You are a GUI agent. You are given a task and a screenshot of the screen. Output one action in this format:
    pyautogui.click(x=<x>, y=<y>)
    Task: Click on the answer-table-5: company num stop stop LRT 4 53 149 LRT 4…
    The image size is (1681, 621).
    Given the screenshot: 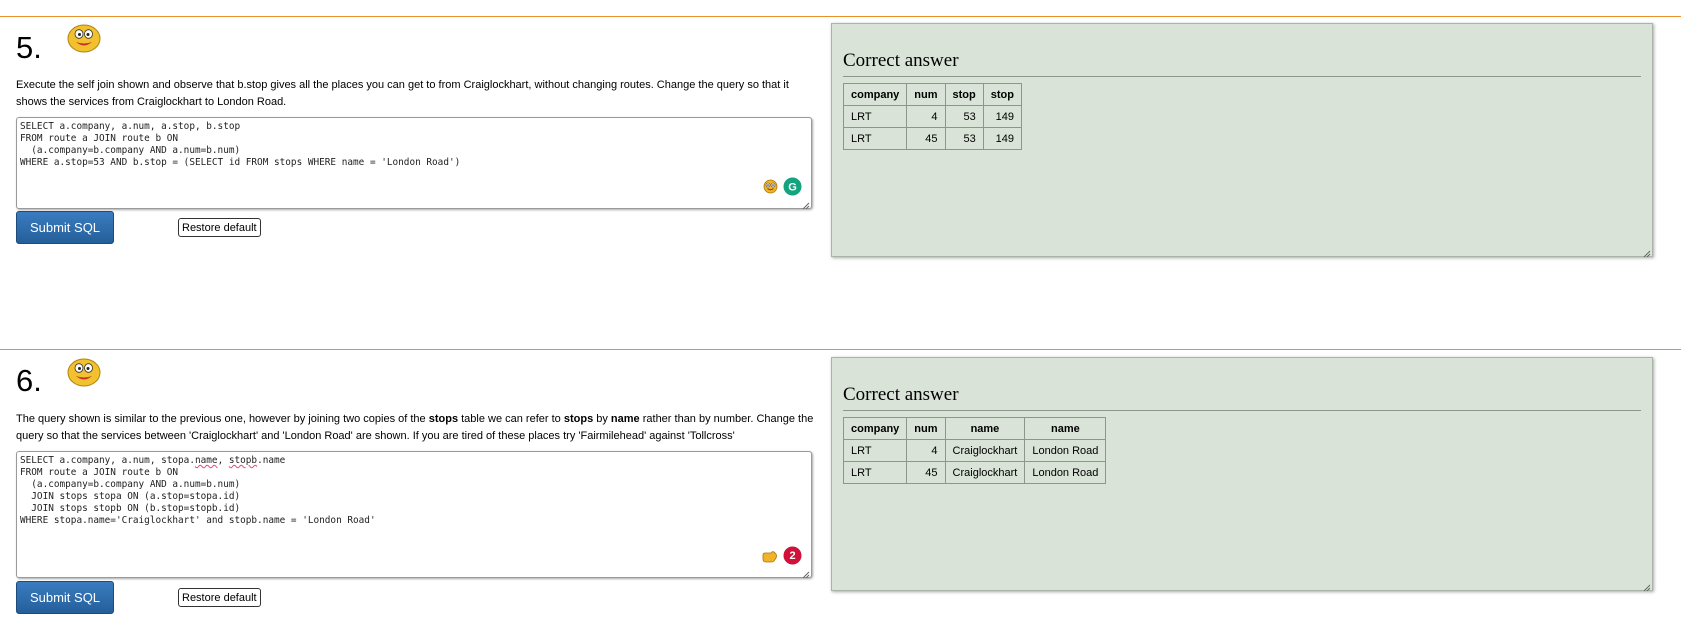 What is the action you would take?
    pyautogui.click(x=932, y=116)
    